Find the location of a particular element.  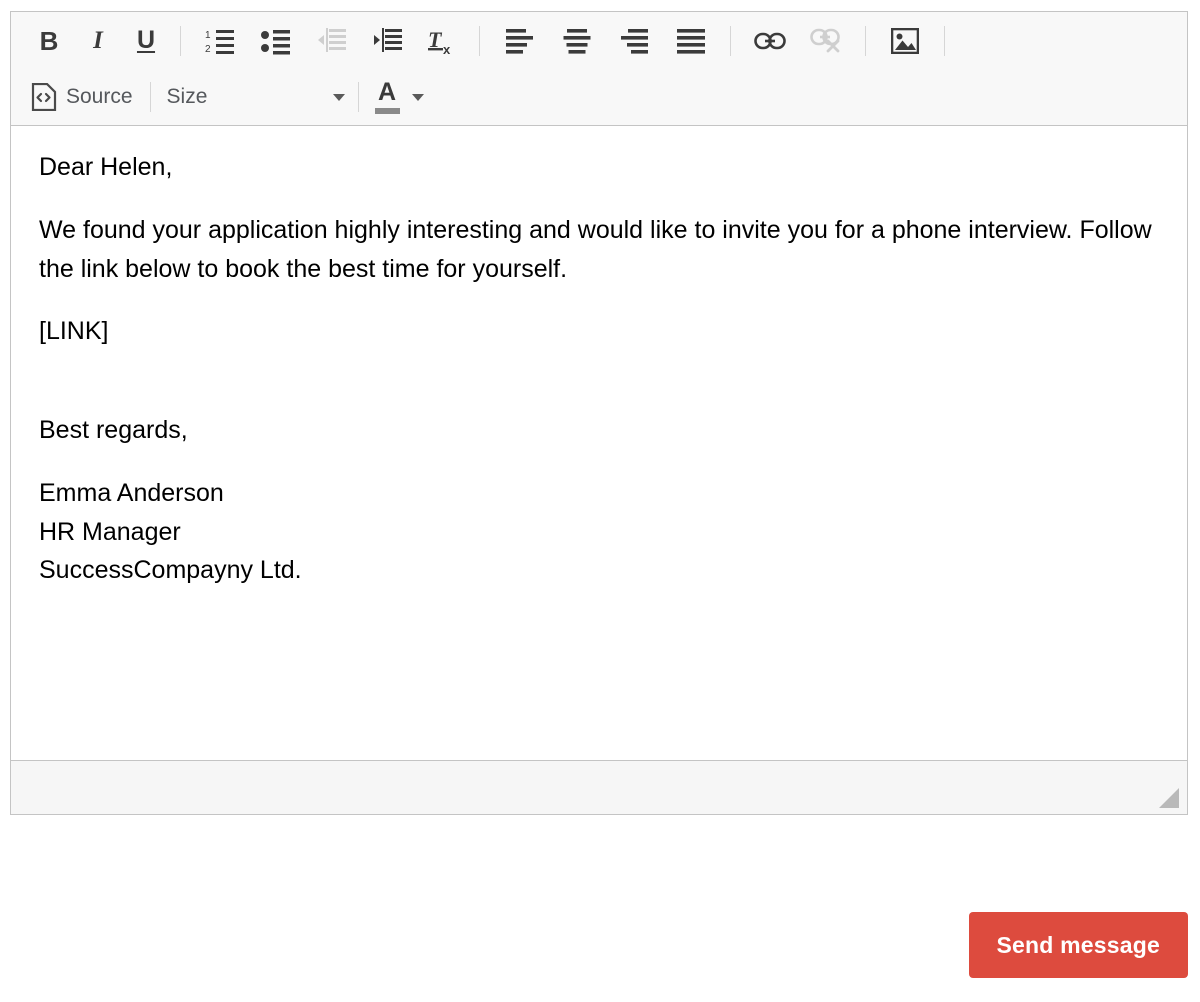

svg-text: 1 is located at coordinates (208, 35).